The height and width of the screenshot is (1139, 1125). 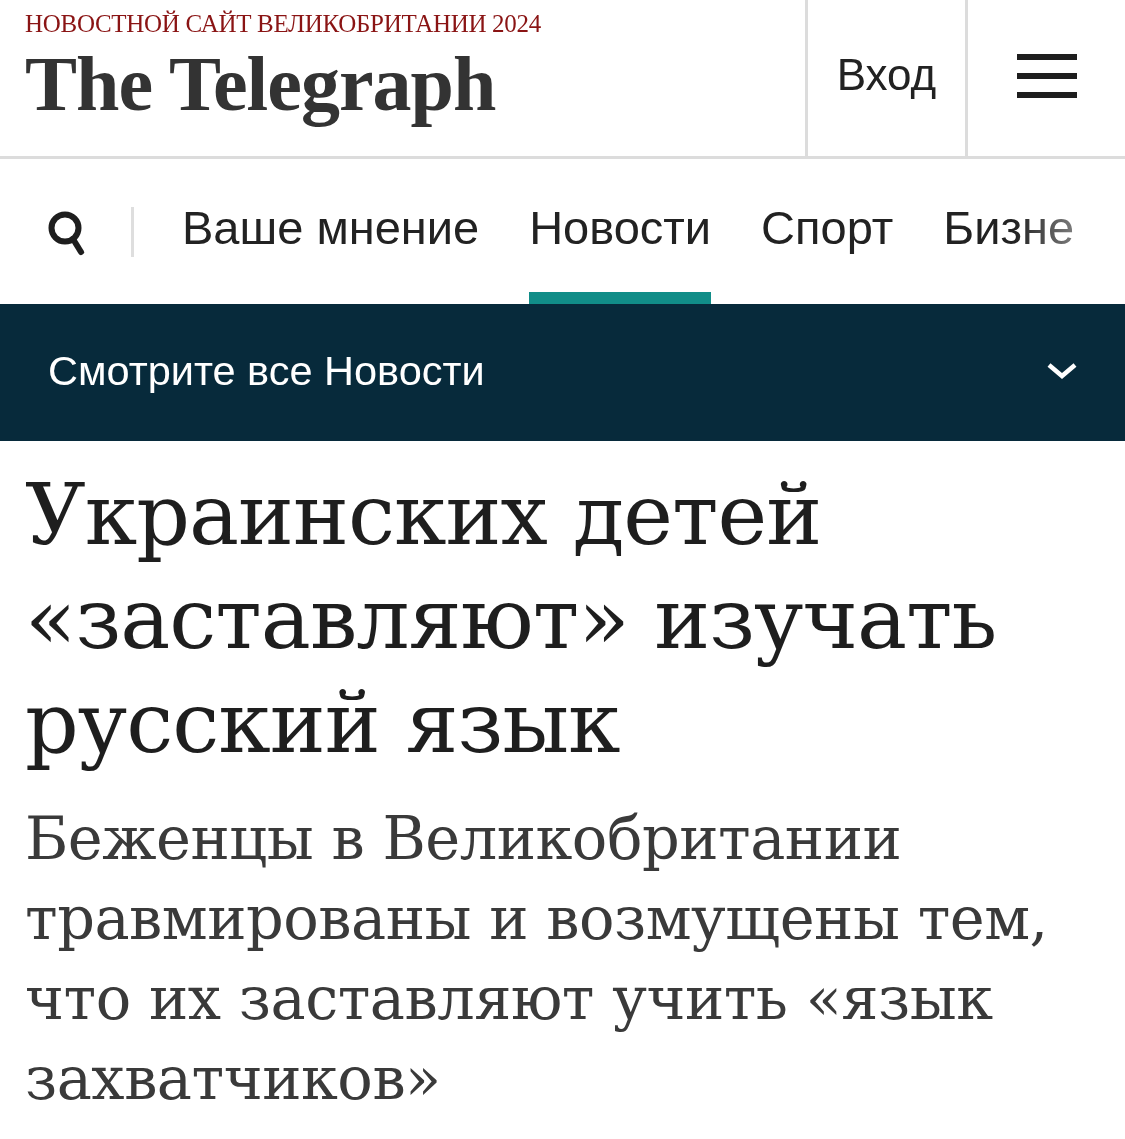 I want to click on search-icon, so click(x=66, y=233).